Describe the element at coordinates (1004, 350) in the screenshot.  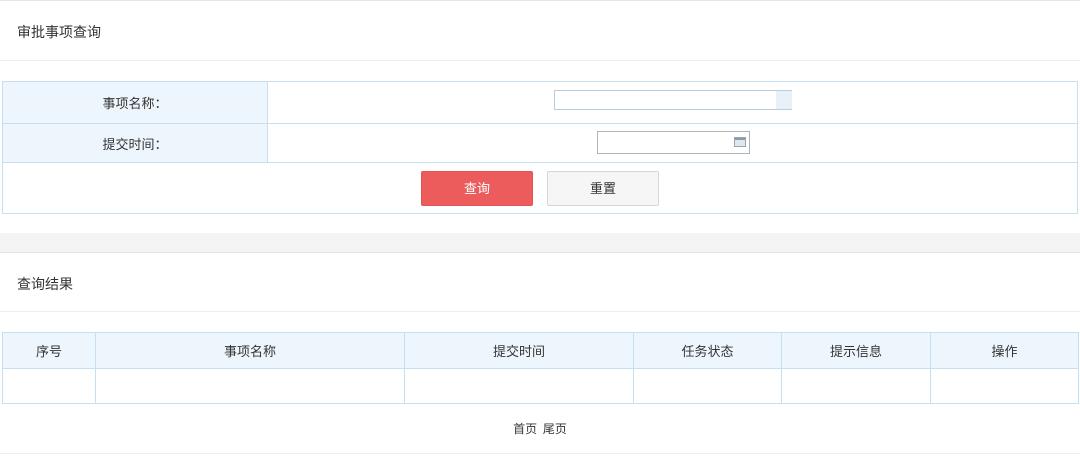
I see `column-header-actions: 操作` at that location.